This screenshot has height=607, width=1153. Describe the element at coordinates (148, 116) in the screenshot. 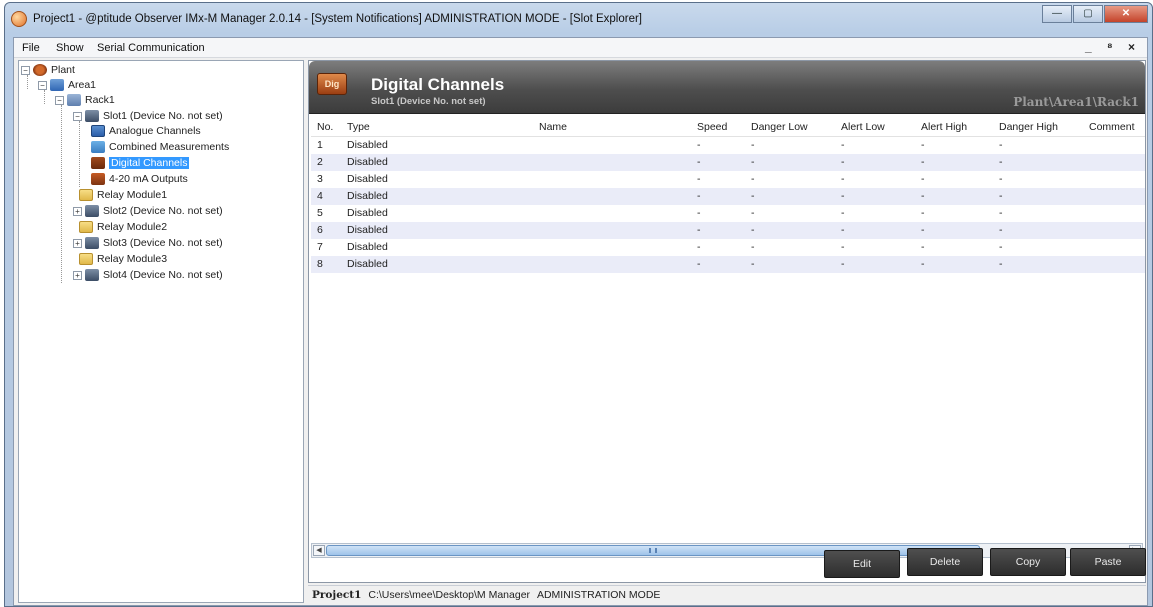

I see `tree-node-slot1: − Slot1 (Device No. not set)` at that location.